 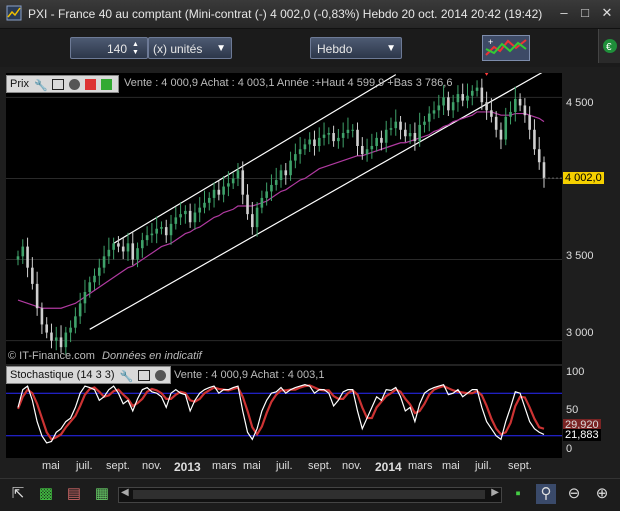 I want to click on time-axis-label: 2013, so click(x=187, y=467).